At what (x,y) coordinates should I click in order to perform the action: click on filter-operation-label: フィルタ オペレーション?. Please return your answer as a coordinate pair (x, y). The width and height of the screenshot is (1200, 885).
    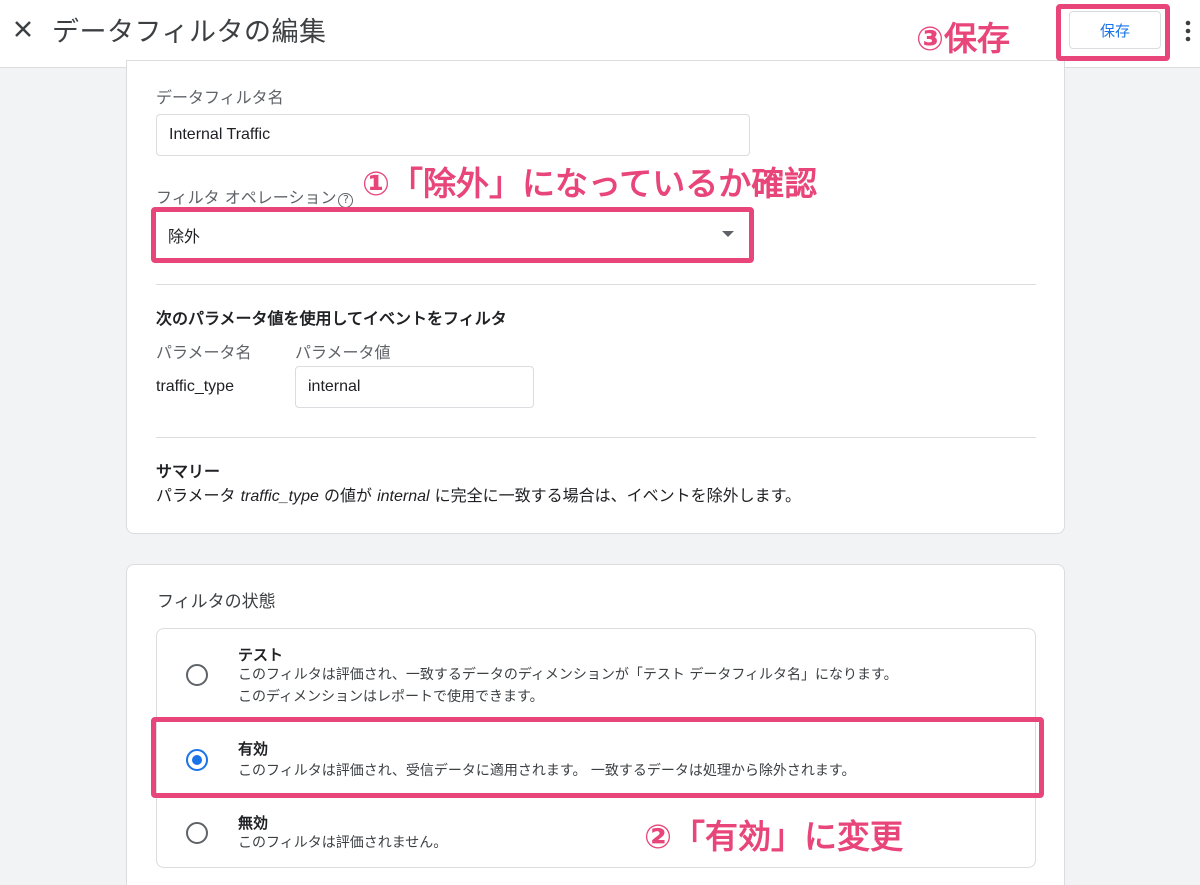
    Looking at the image, I should click on (255, 196).